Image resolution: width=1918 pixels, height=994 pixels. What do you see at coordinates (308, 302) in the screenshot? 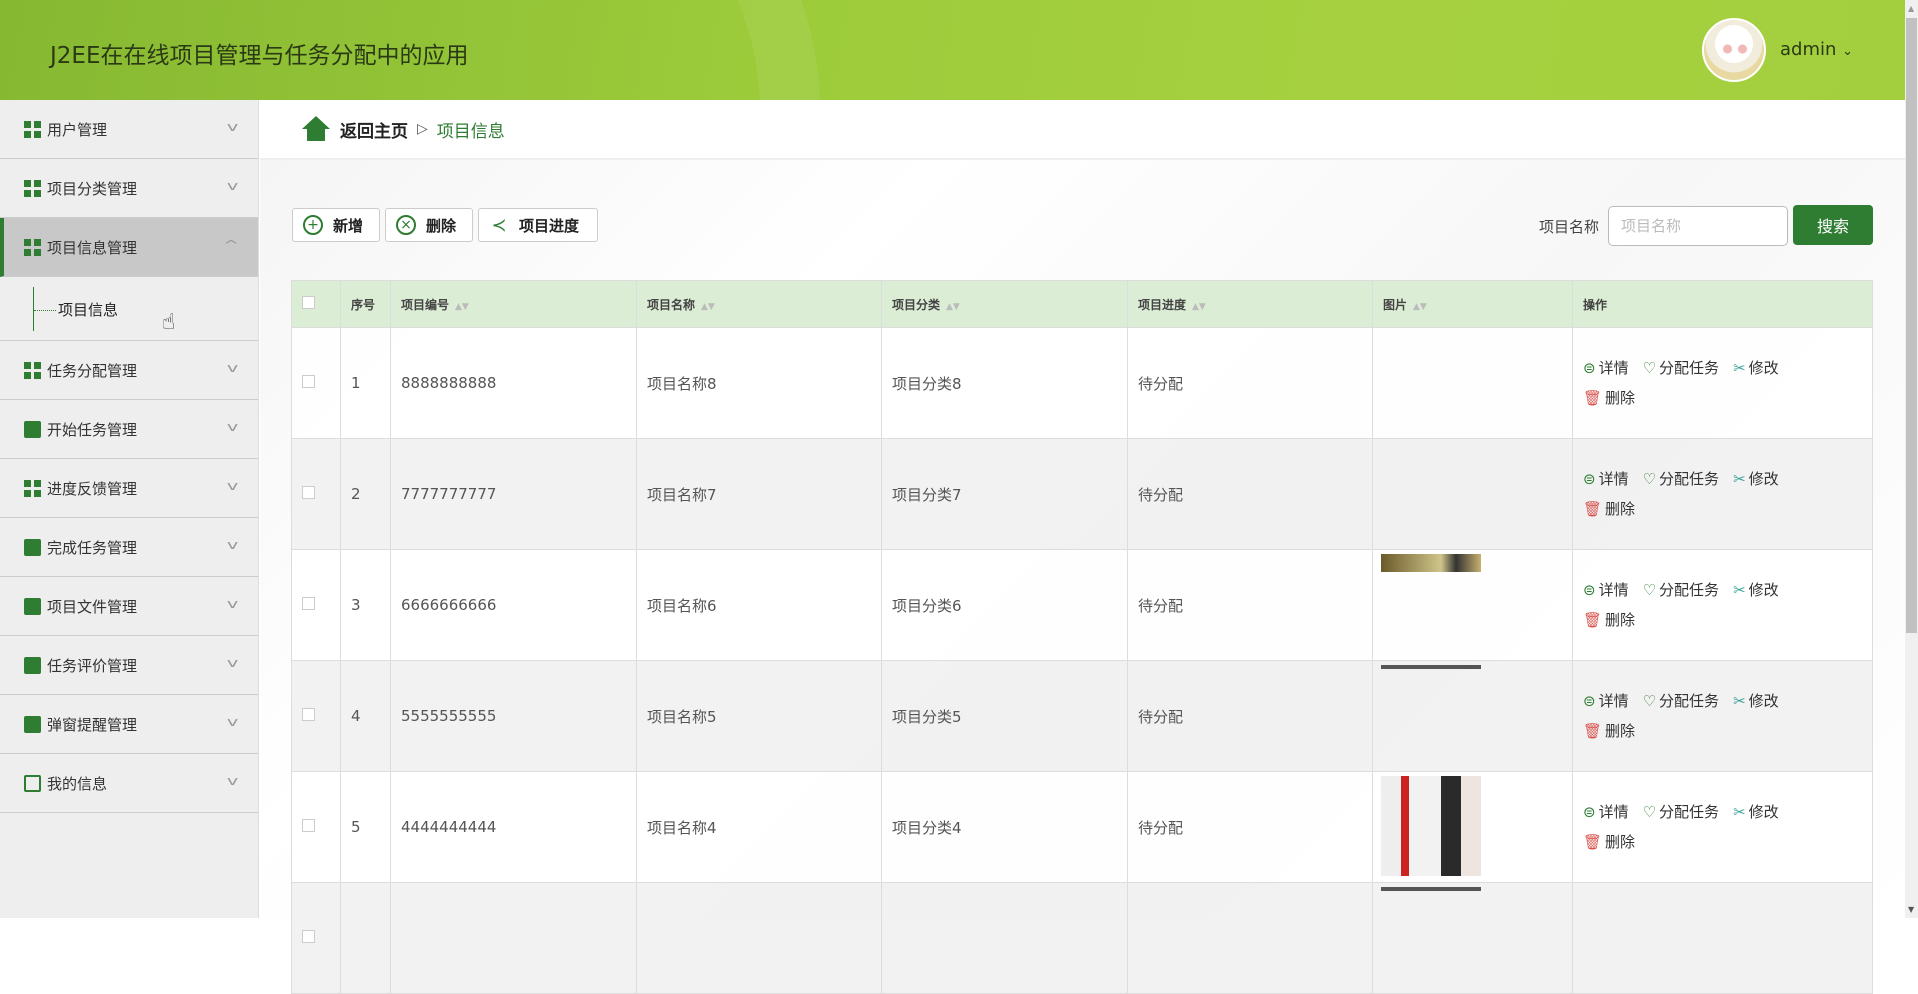
I see `select-all-checkbox` at bounding box center [308, 302].